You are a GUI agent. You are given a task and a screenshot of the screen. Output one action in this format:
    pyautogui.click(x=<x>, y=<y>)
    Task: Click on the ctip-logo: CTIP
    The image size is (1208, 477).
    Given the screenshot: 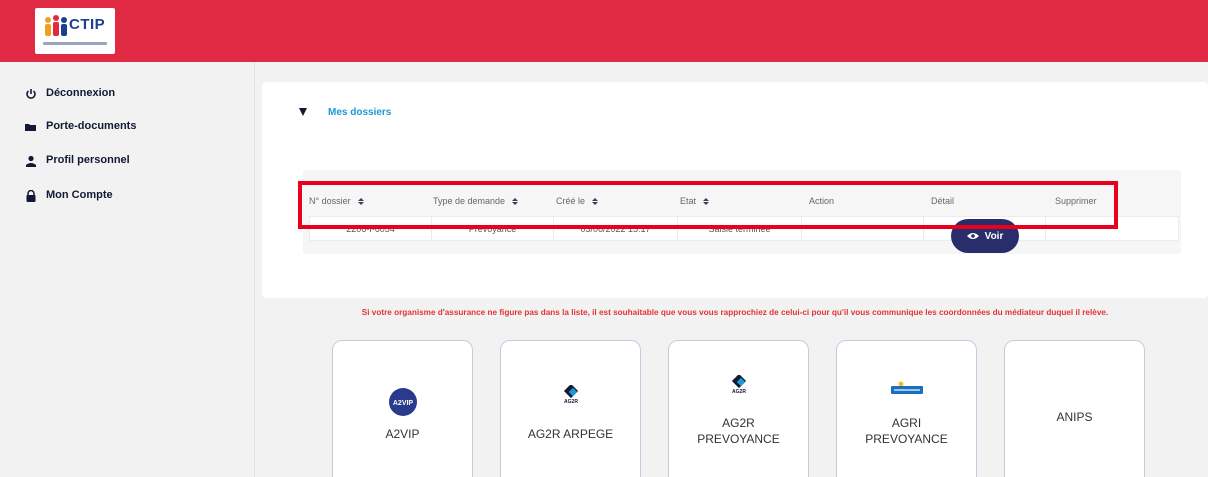 What is the action you would take?
    pyautogui.click(x=75, y=31)
    